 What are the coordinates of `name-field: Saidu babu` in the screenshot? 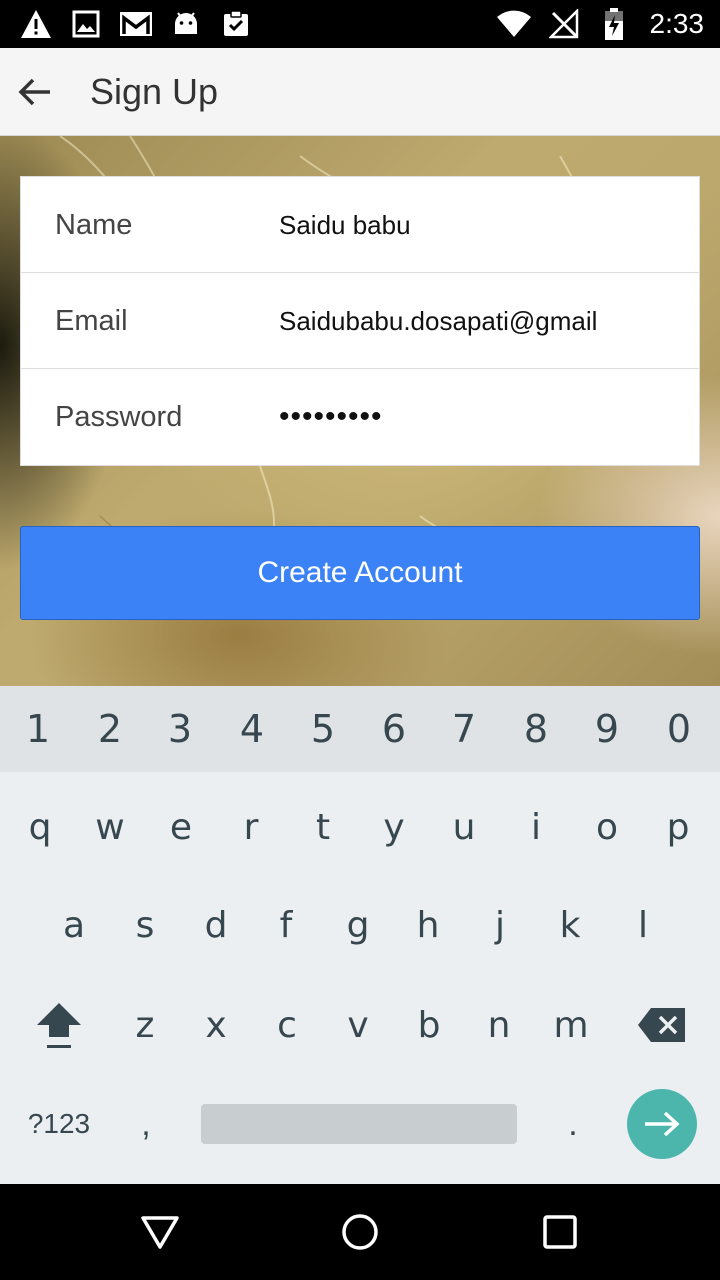 It's located at (448, 225).